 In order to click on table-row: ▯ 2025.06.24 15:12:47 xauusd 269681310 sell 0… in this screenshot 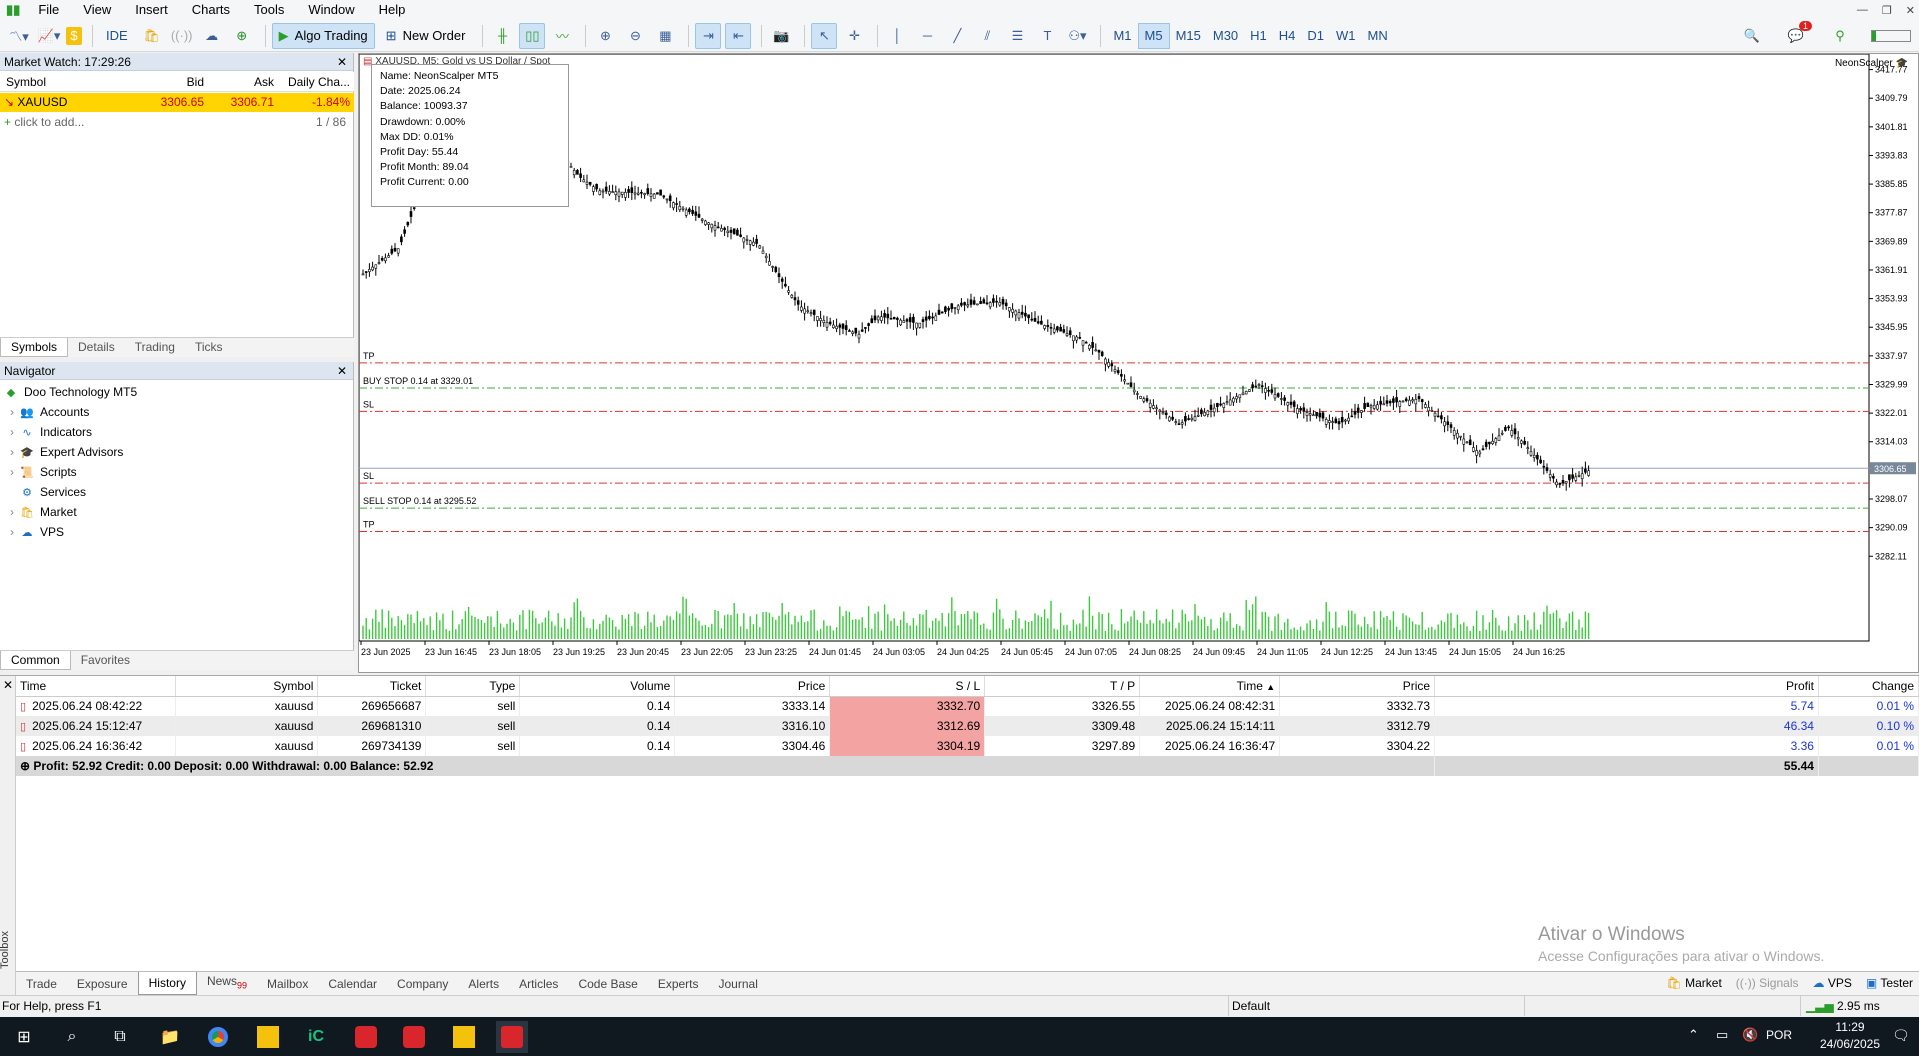, I will do `click(967, 726)`.